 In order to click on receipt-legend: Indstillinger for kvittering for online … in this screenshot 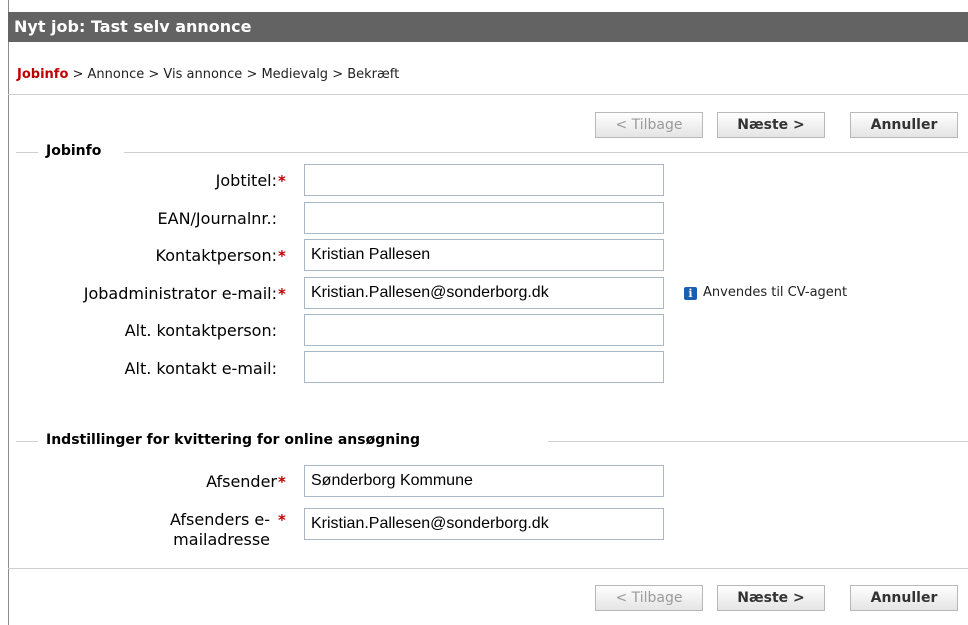, I will do `click(233, 440)`.